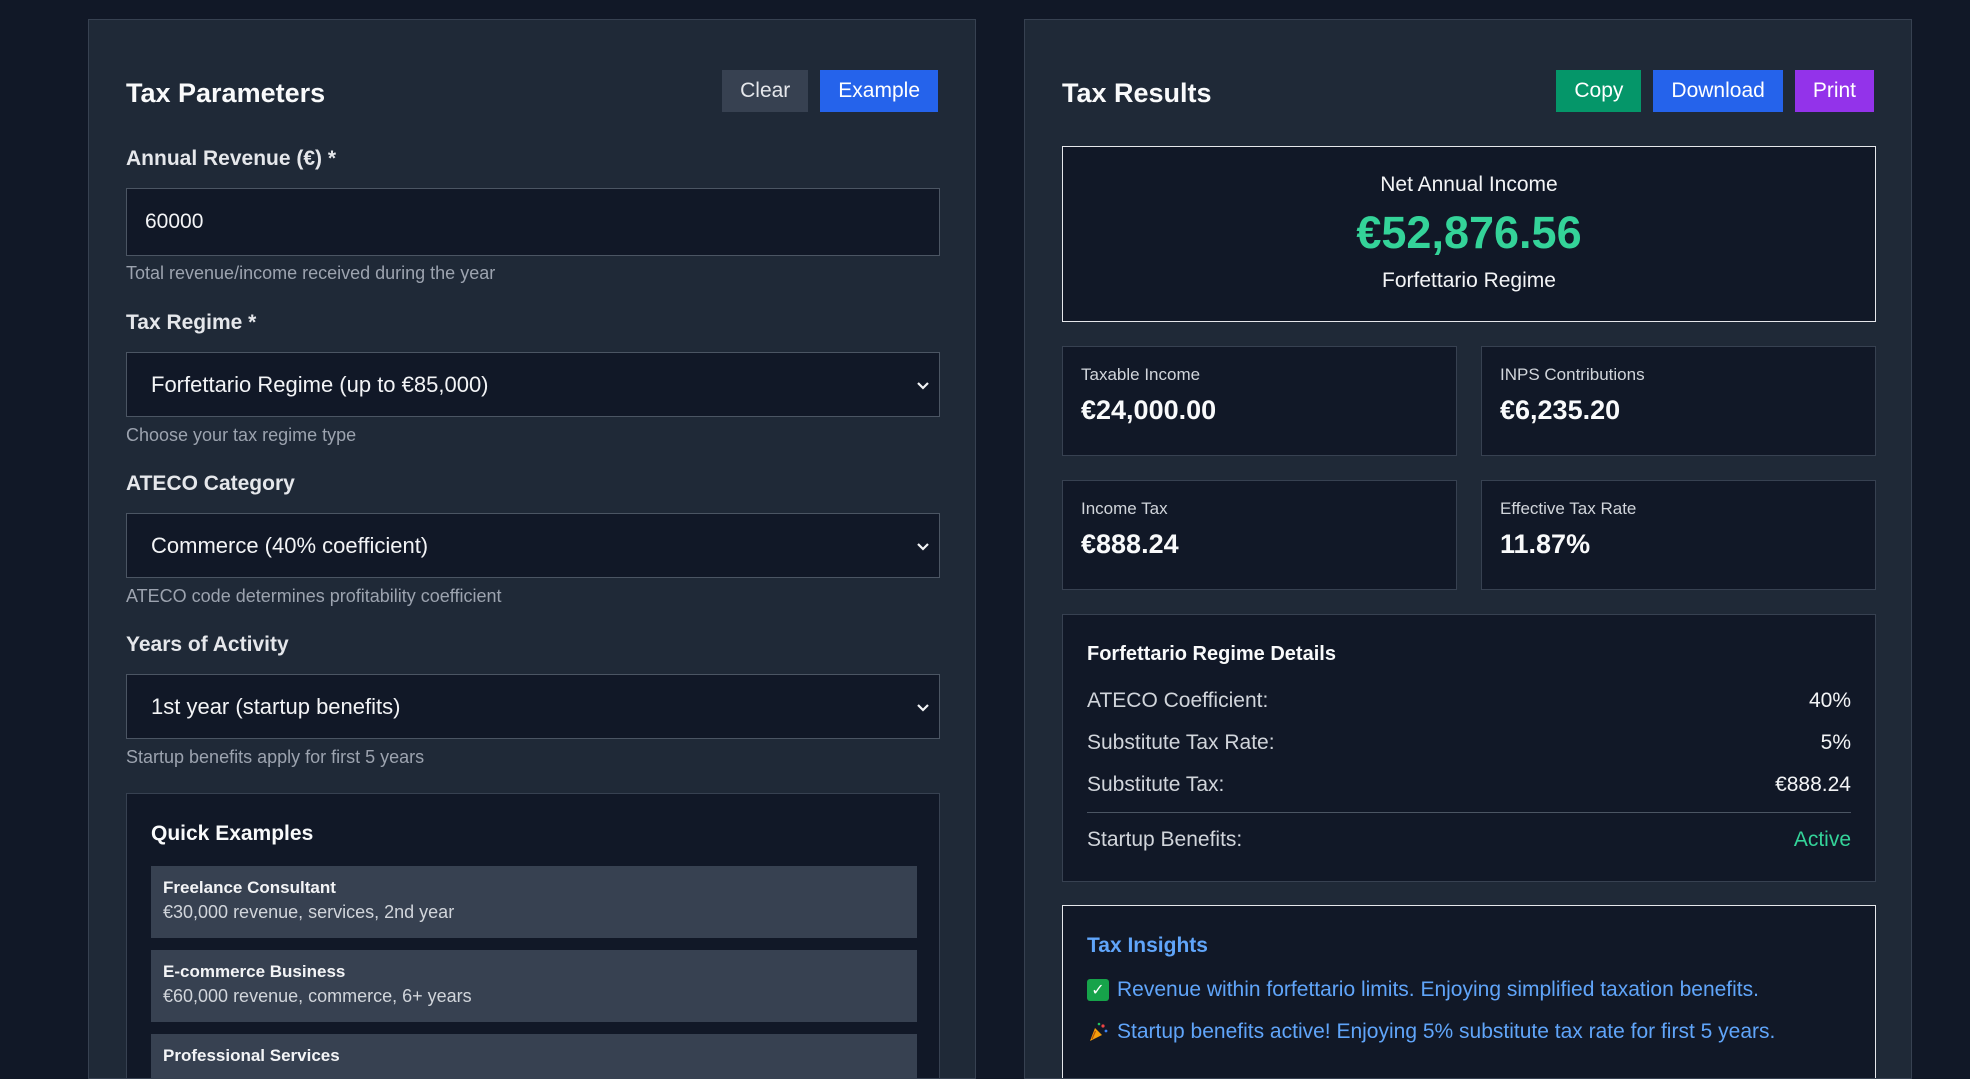 This screenshot has height=1079, width=1970. I want to click on regime-label: Tax Regime *, so click(191, 322).